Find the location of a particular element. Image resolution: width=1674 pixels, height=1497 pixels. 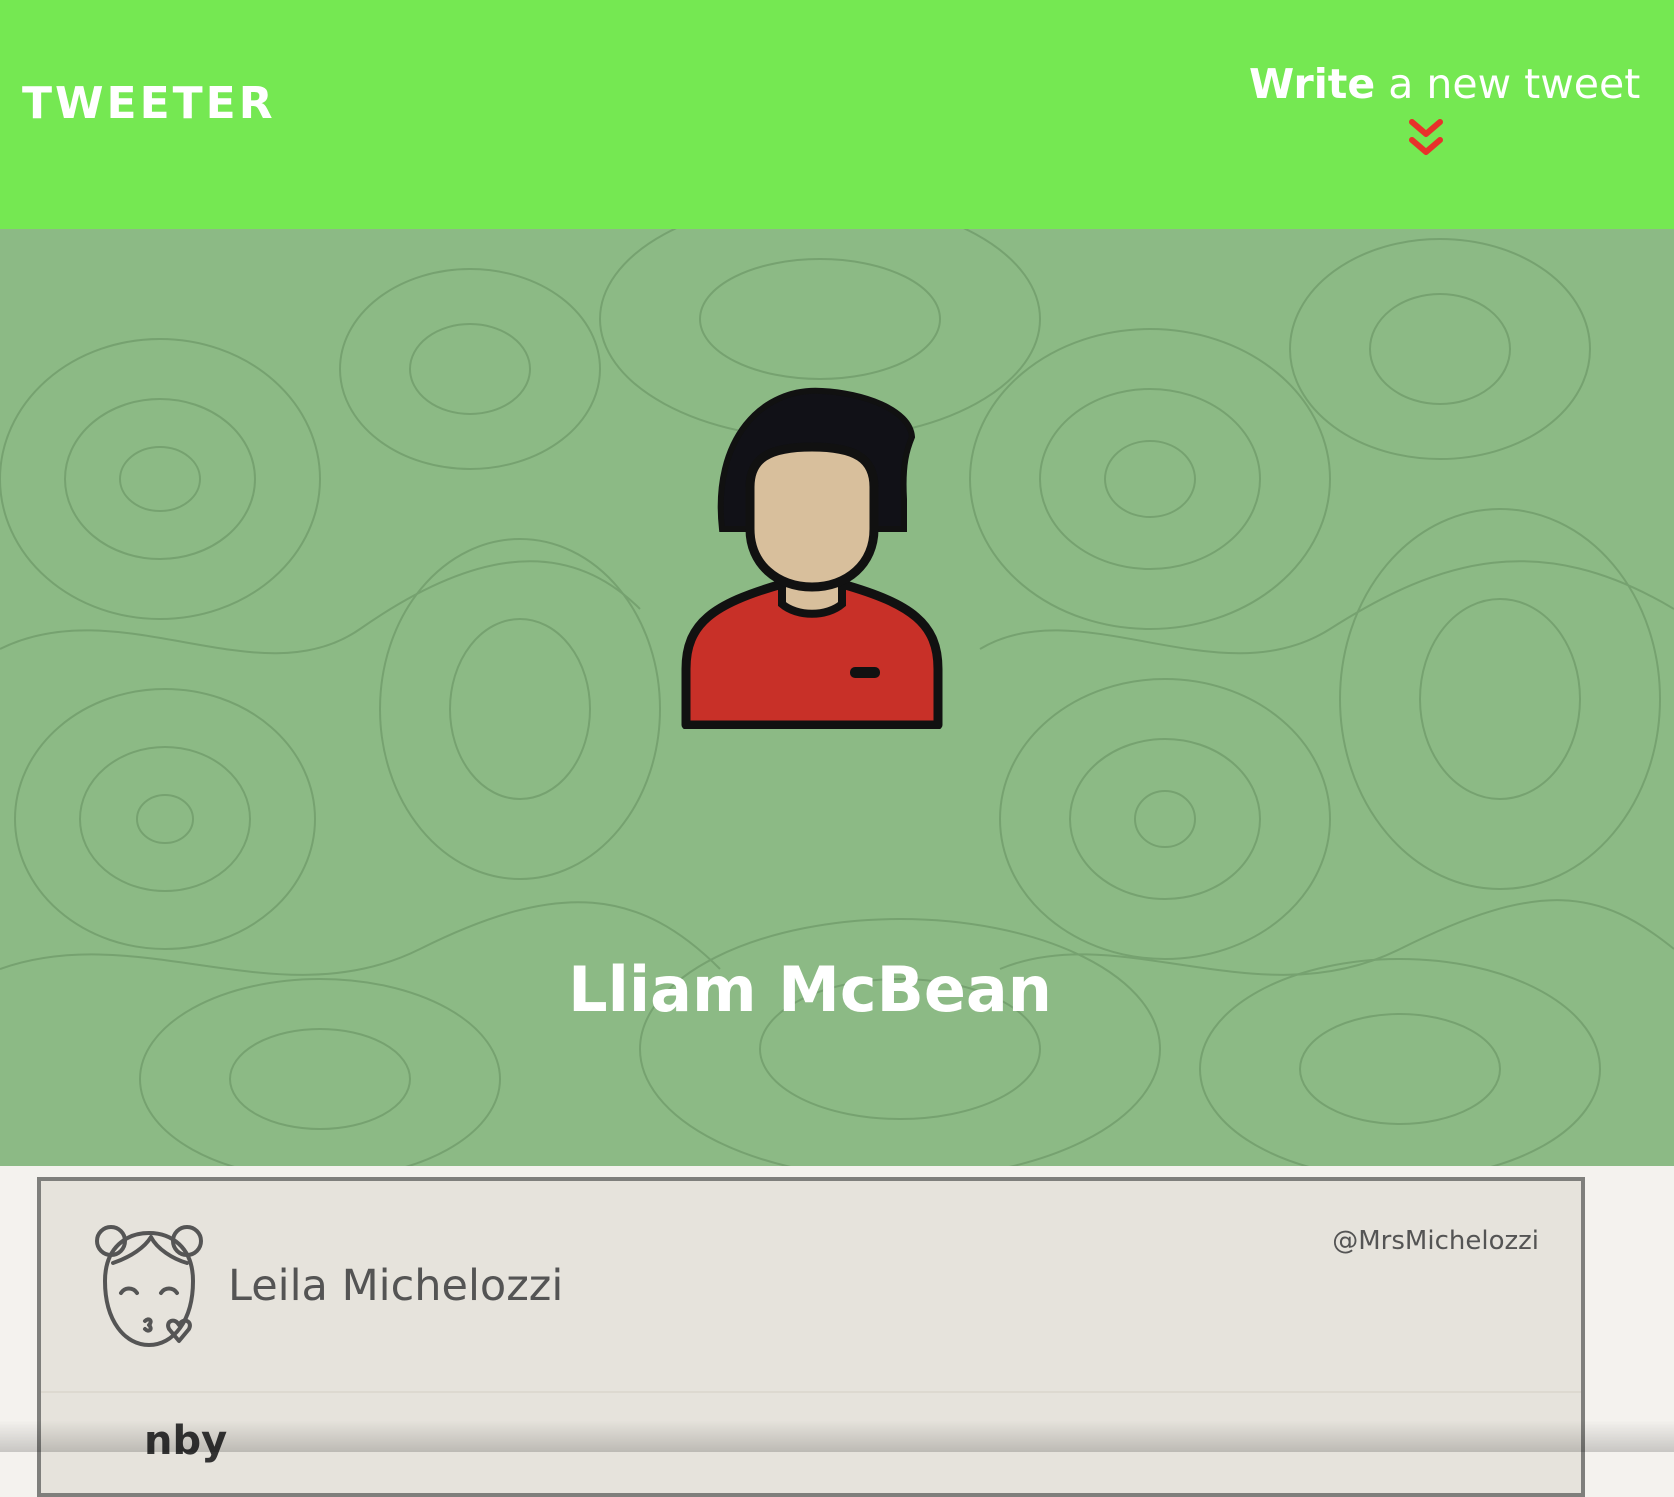

tweet-header-divider is located at coordinates (811, 1392).